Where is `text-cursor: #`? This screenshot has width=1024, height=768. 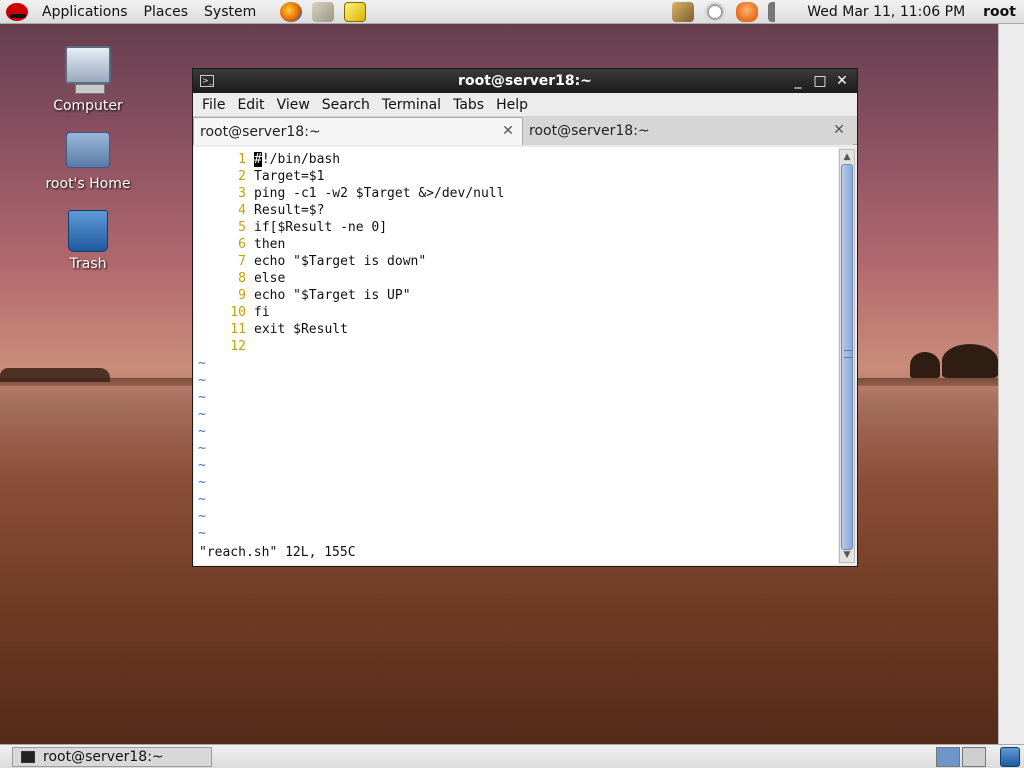
text-cursor: # is located at coordinates (258, 159).